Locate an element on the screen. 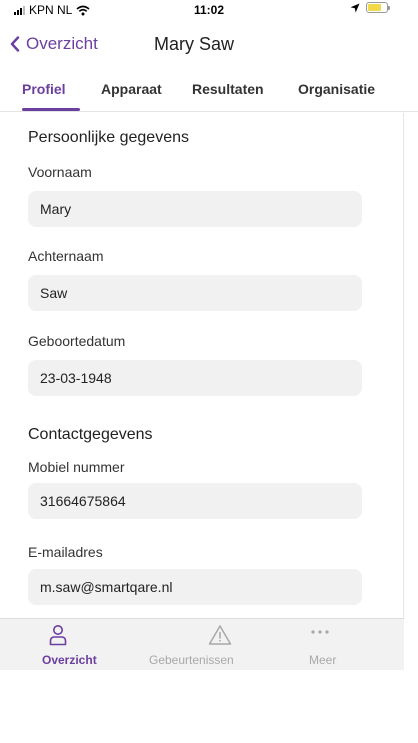  back-button: Overzicht is located at coordinates (54, 44).